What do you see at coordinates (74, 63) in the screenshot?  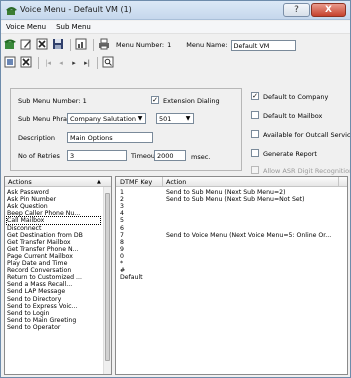 I see `next-record-button: ▸` at bounding box center [74, 63].